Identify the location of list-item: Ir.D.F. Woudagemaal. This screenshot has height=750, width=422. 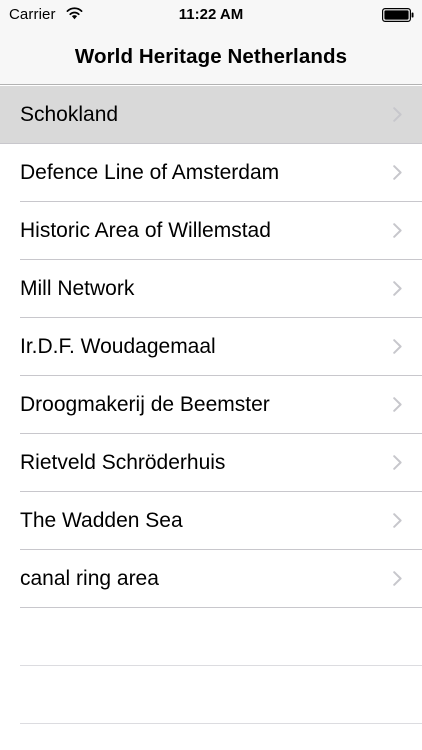
(211, 347).